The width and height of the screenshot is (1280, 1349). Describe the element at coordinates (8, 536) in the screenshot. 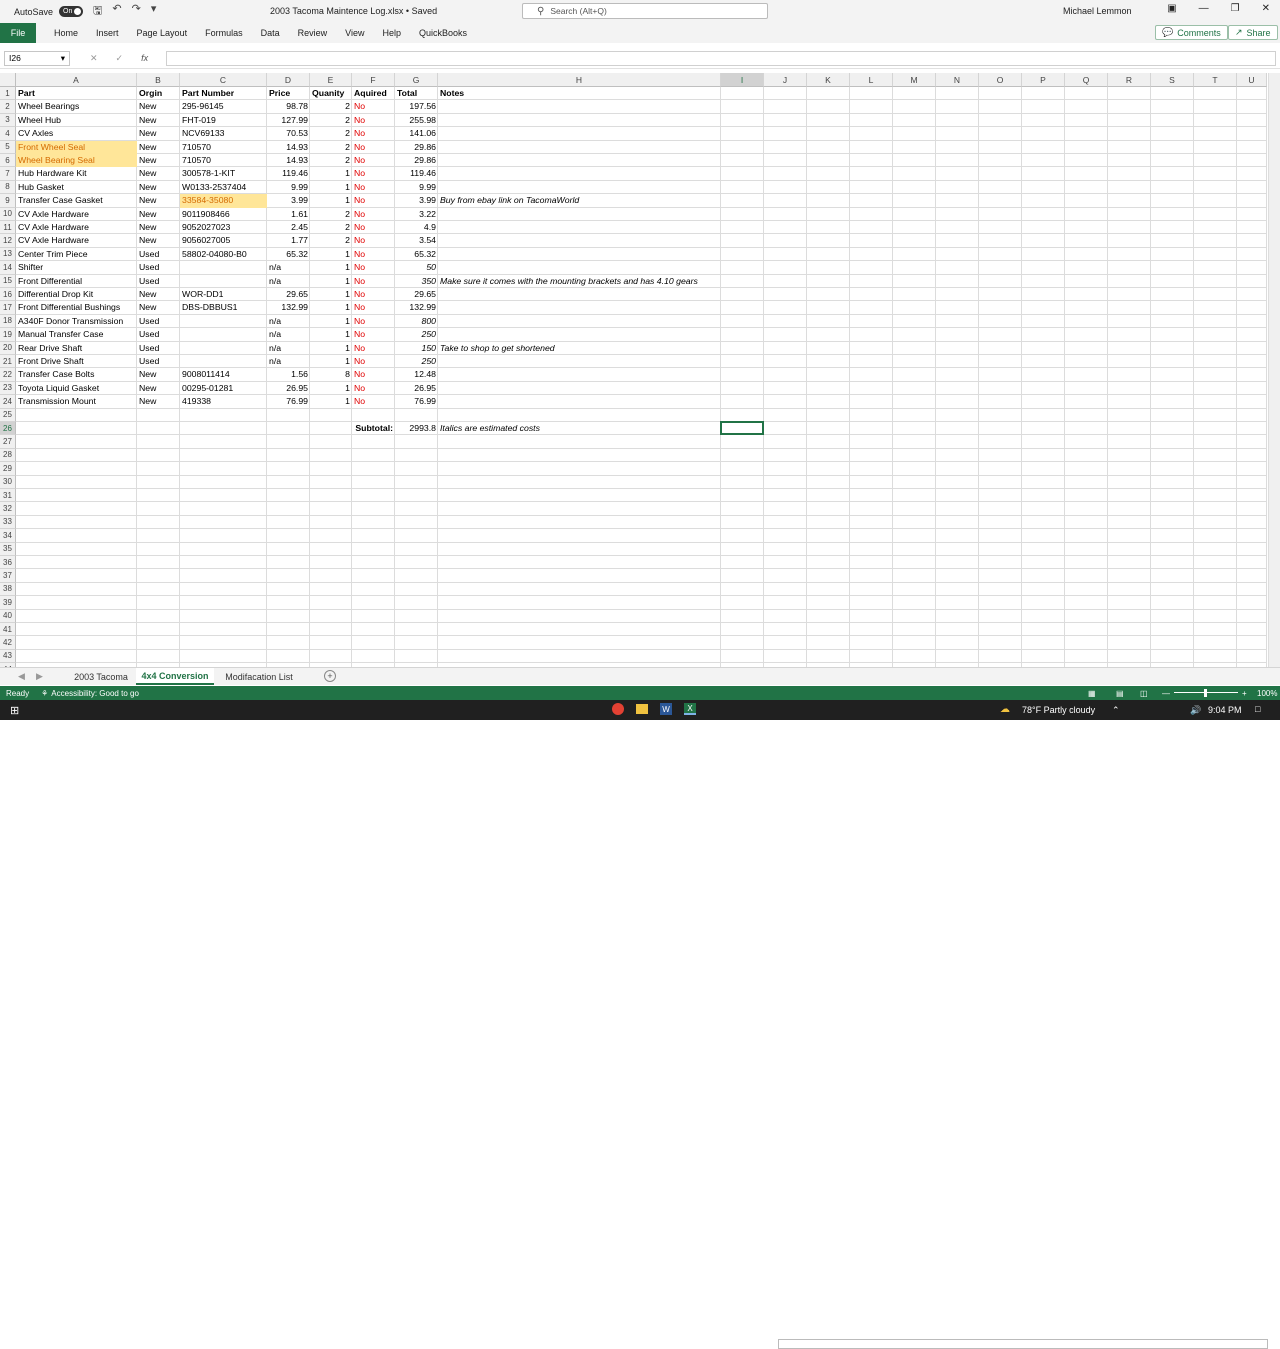

I see `row-header-34: 34` at that location.